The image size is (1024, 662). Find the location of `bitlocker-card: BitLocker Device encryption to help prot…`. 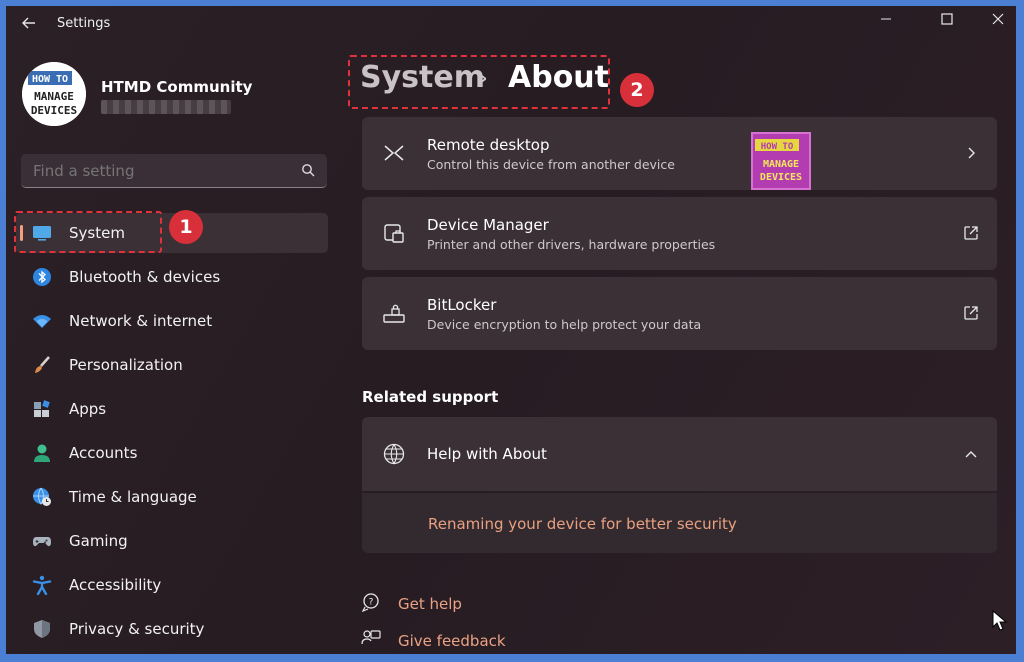

bitlocker-card: BitLocker Device encryption to help prot… is located at coordinates (679, 313).